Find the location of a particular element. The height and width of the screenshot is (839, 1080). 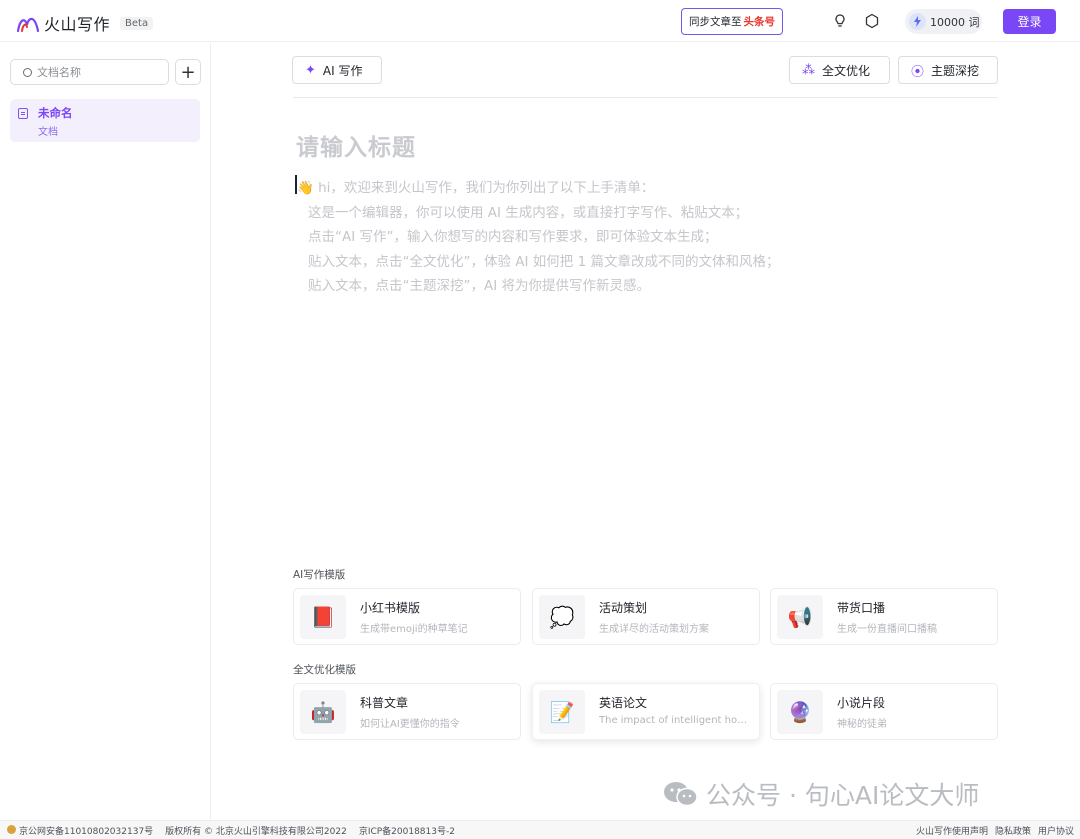

card-desc: 生成详尽的活动策划方案 is located at coordinates (654, 629).